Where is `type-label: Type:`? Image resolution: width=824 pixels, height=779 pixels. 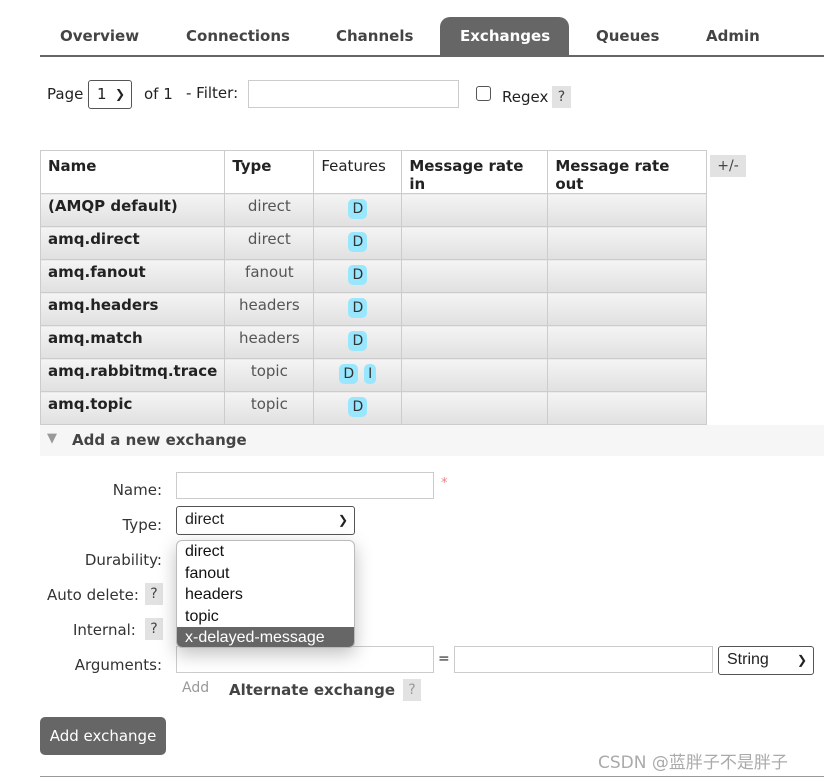 type-label: Type: is located at coordinates (142, 525).